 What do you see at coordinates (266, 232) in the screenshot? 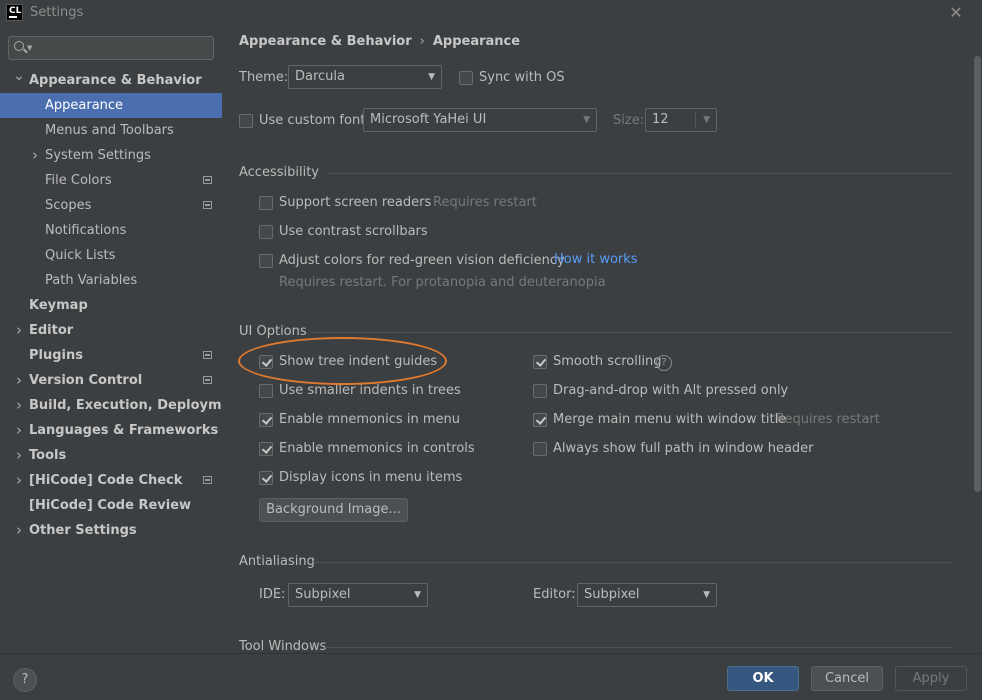
I see `contrast-scrollbars-checkbox` at bounding box center [266, 232].